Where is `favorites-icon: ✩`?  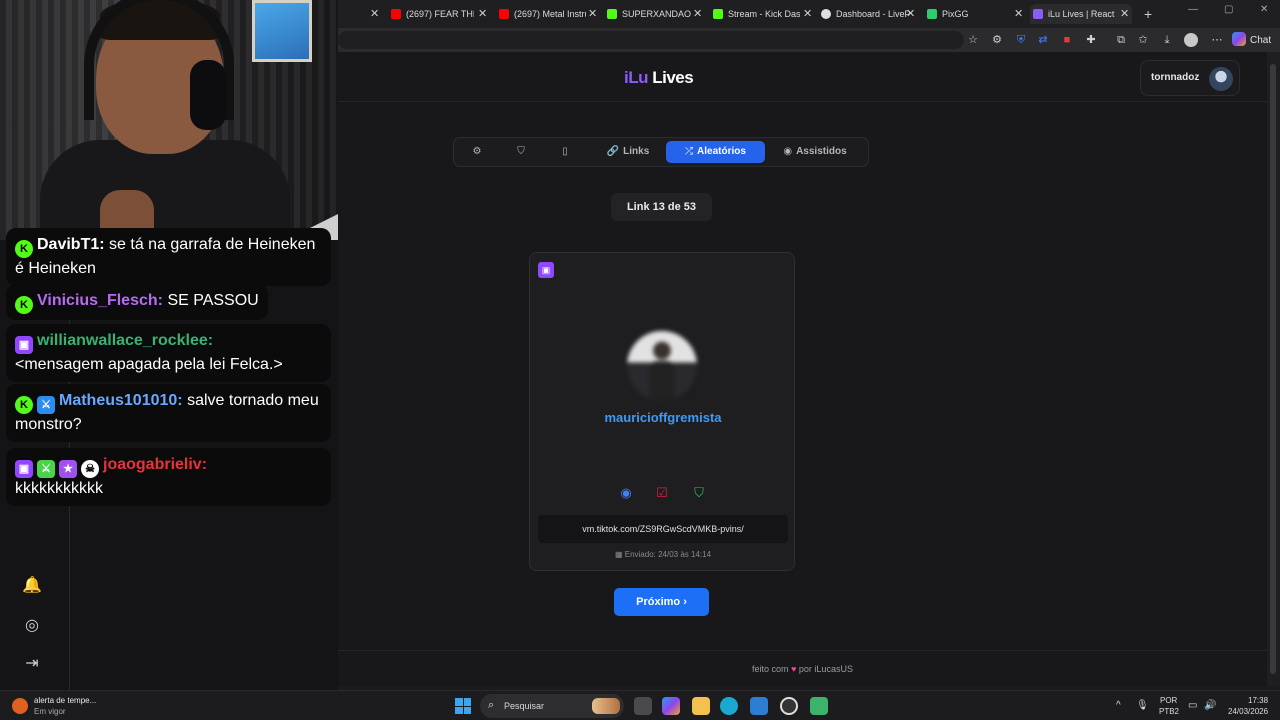
favorites-icon: ✩ is located at coordinates (1143, 40).